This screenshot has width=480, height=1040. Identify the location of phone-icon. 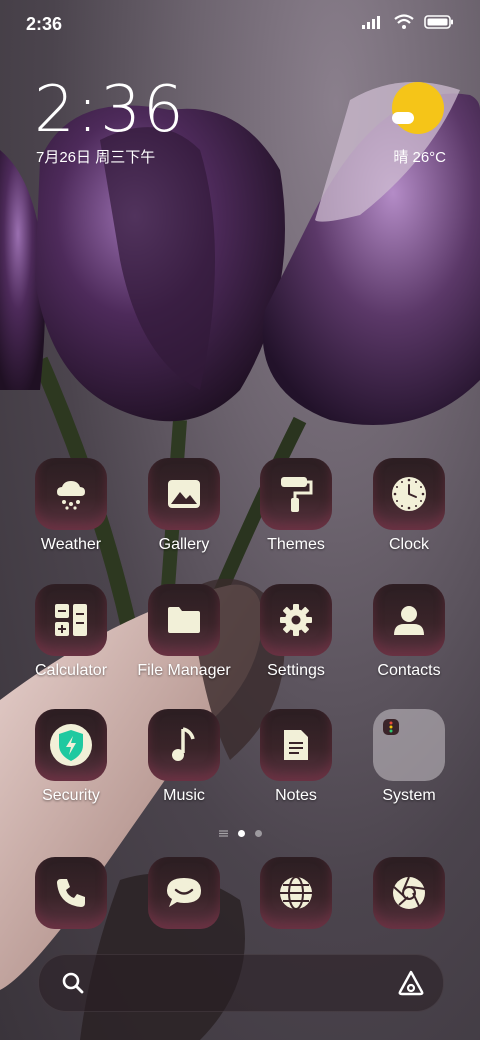
(71, 893).